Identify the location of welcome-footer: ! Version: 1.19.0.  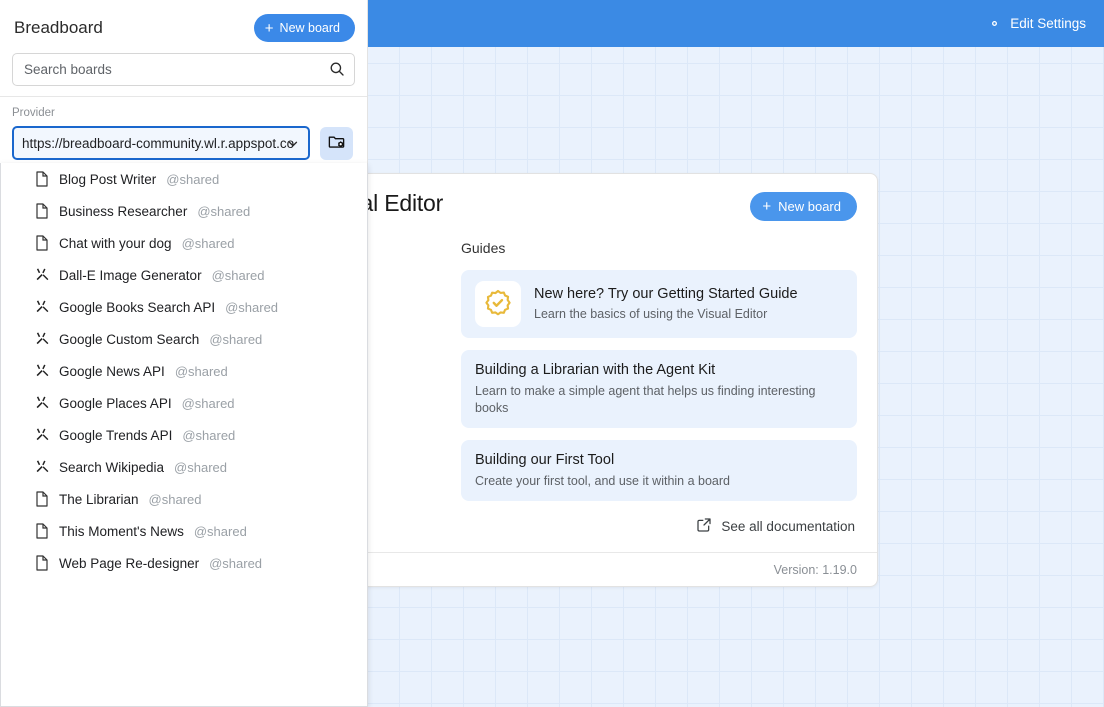
(586, 569).